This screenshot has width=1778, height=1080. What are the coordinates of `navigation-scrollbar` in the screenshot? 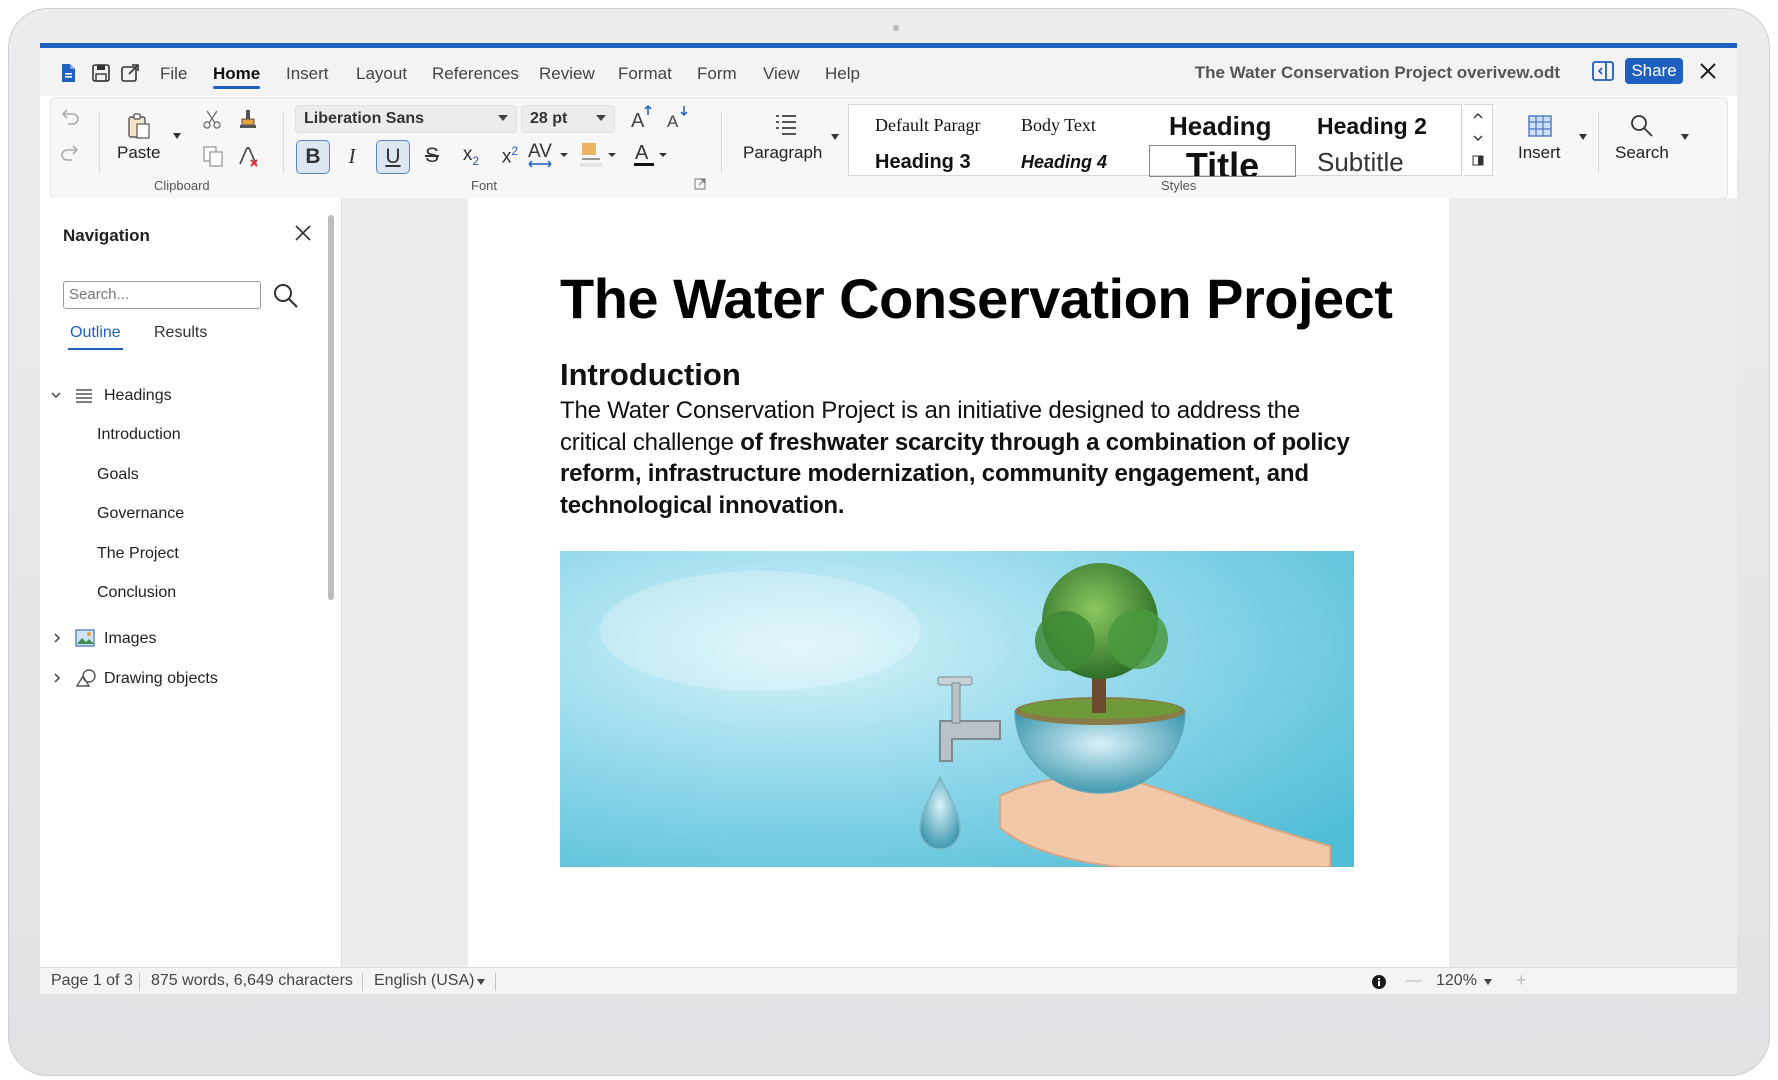 It's located at (331, 407).